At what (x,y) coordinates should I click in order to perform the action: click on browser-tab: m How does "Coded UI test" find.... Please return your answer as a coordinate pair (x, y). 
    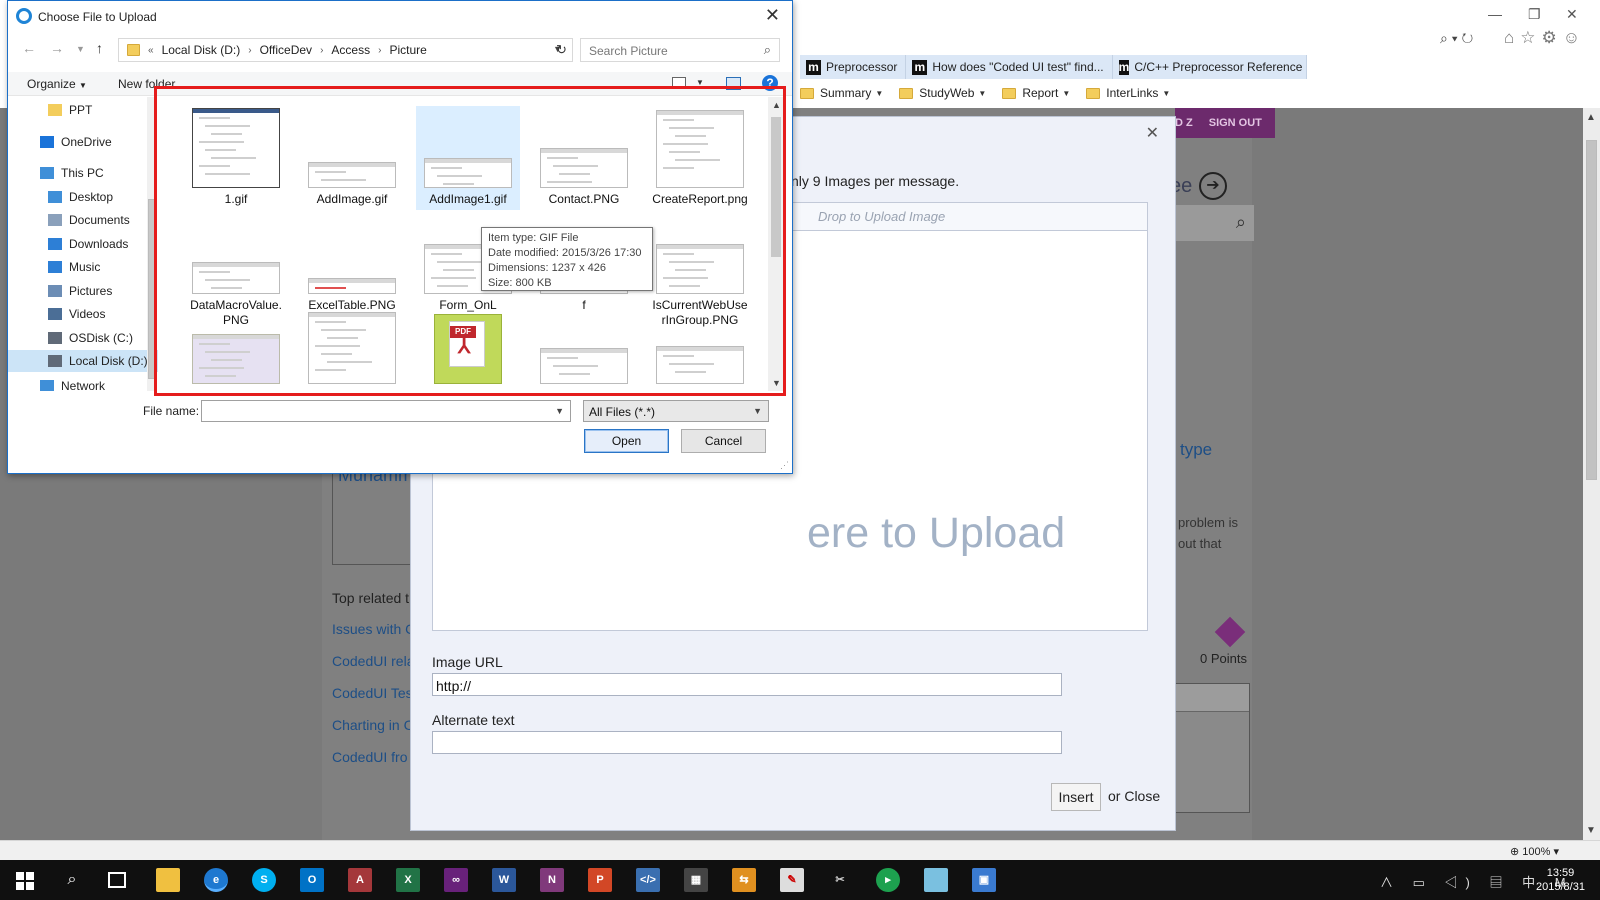
    Looking at the image, I should click on (1009, 67).